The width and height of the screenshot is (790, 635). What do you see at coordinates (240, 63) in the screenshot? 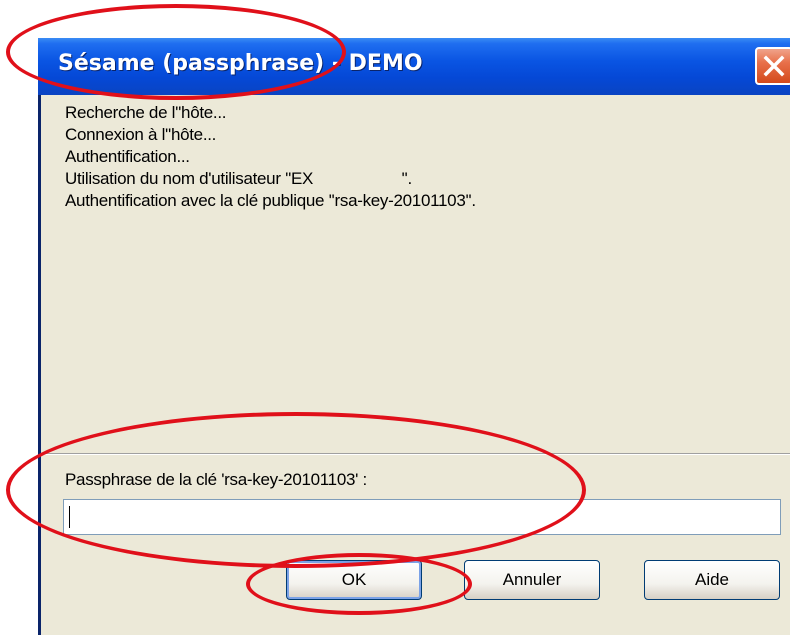
I see `window-title: Sésame (passphrase) - DEMO` at bounding box center [240, 63].